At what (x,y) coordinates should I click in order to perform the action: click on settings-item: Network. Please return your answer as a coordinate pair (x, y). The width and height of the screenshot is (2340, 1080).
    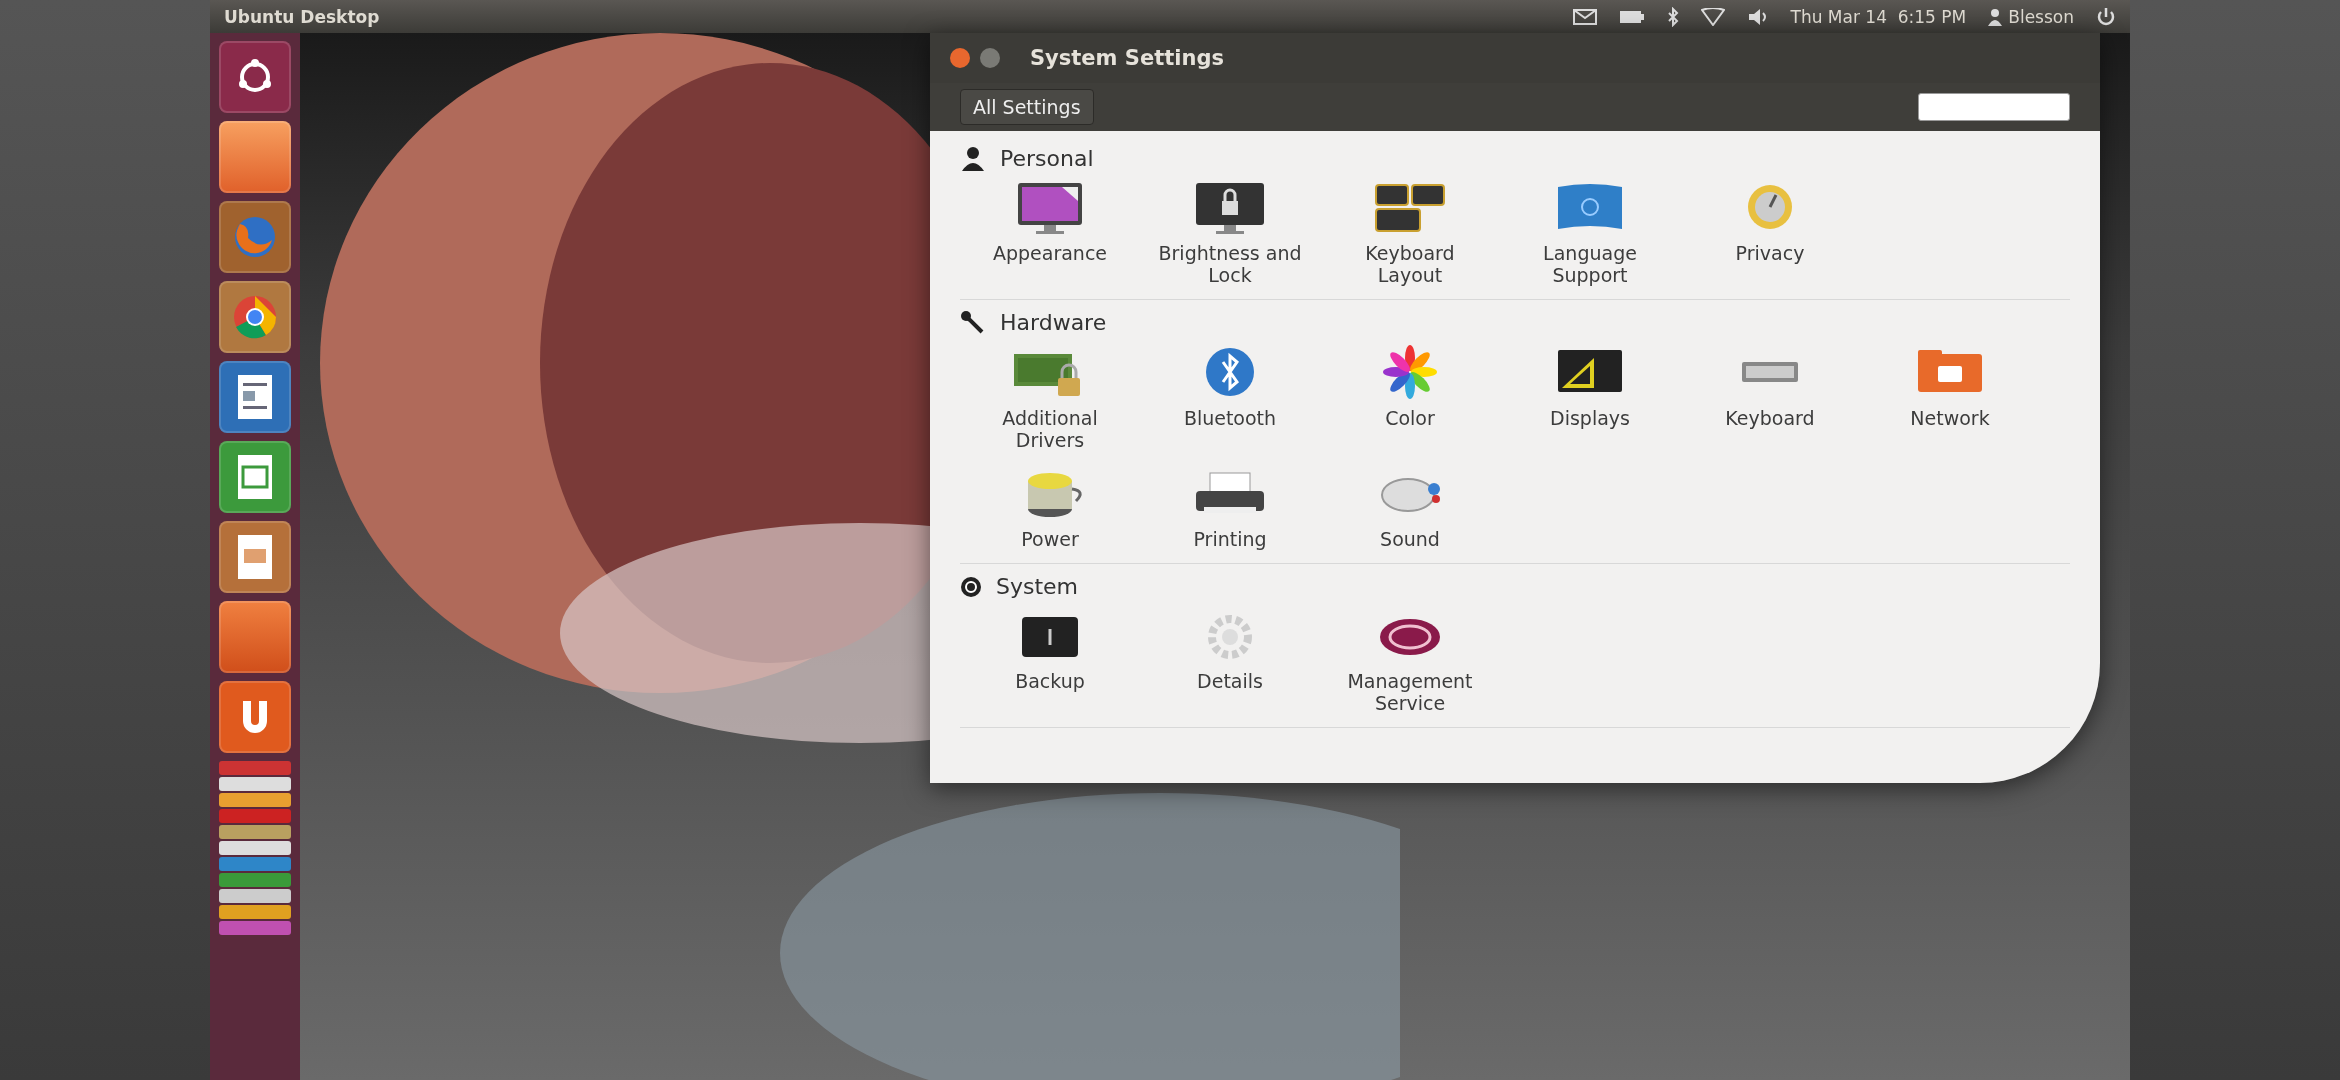
    Looking at the image, I should click on (1950, 397).